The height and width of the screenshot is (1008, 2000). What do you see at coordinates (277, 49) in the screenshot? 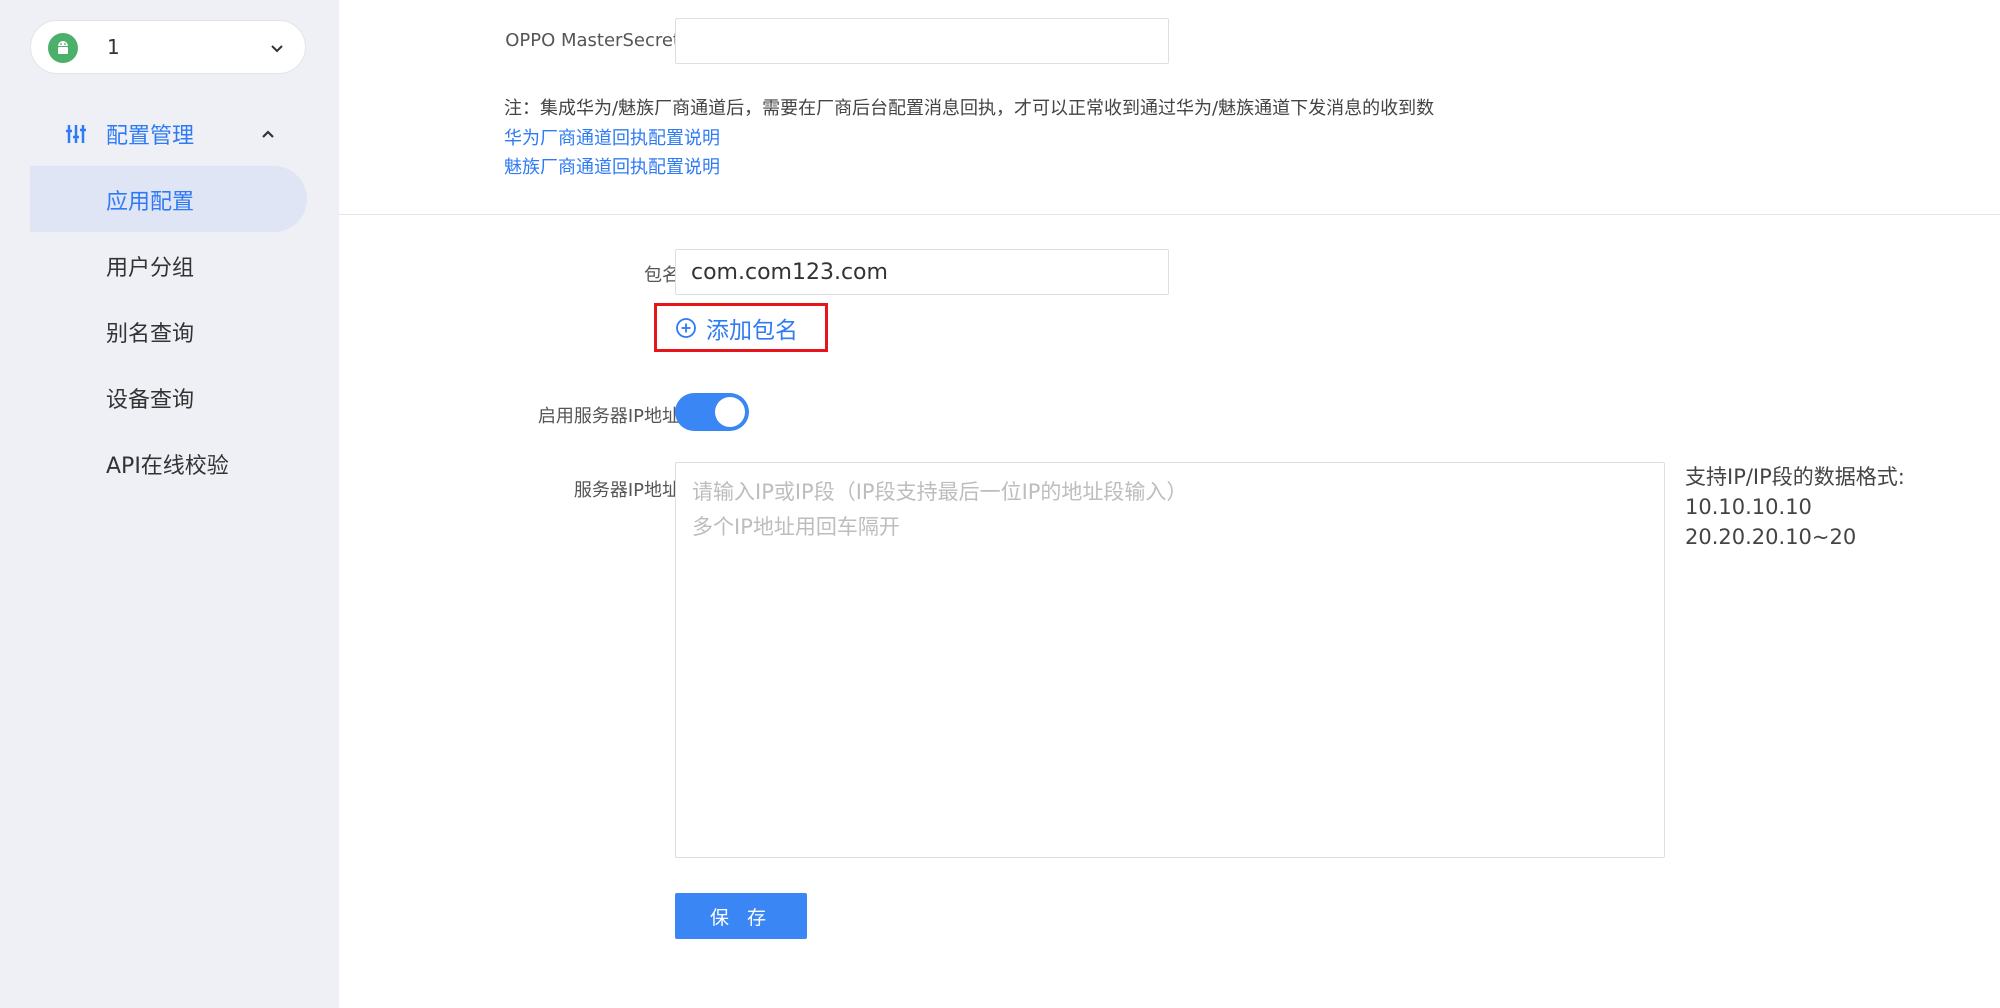
I see `chevron-down-icon` at bounding box center [277, 49].